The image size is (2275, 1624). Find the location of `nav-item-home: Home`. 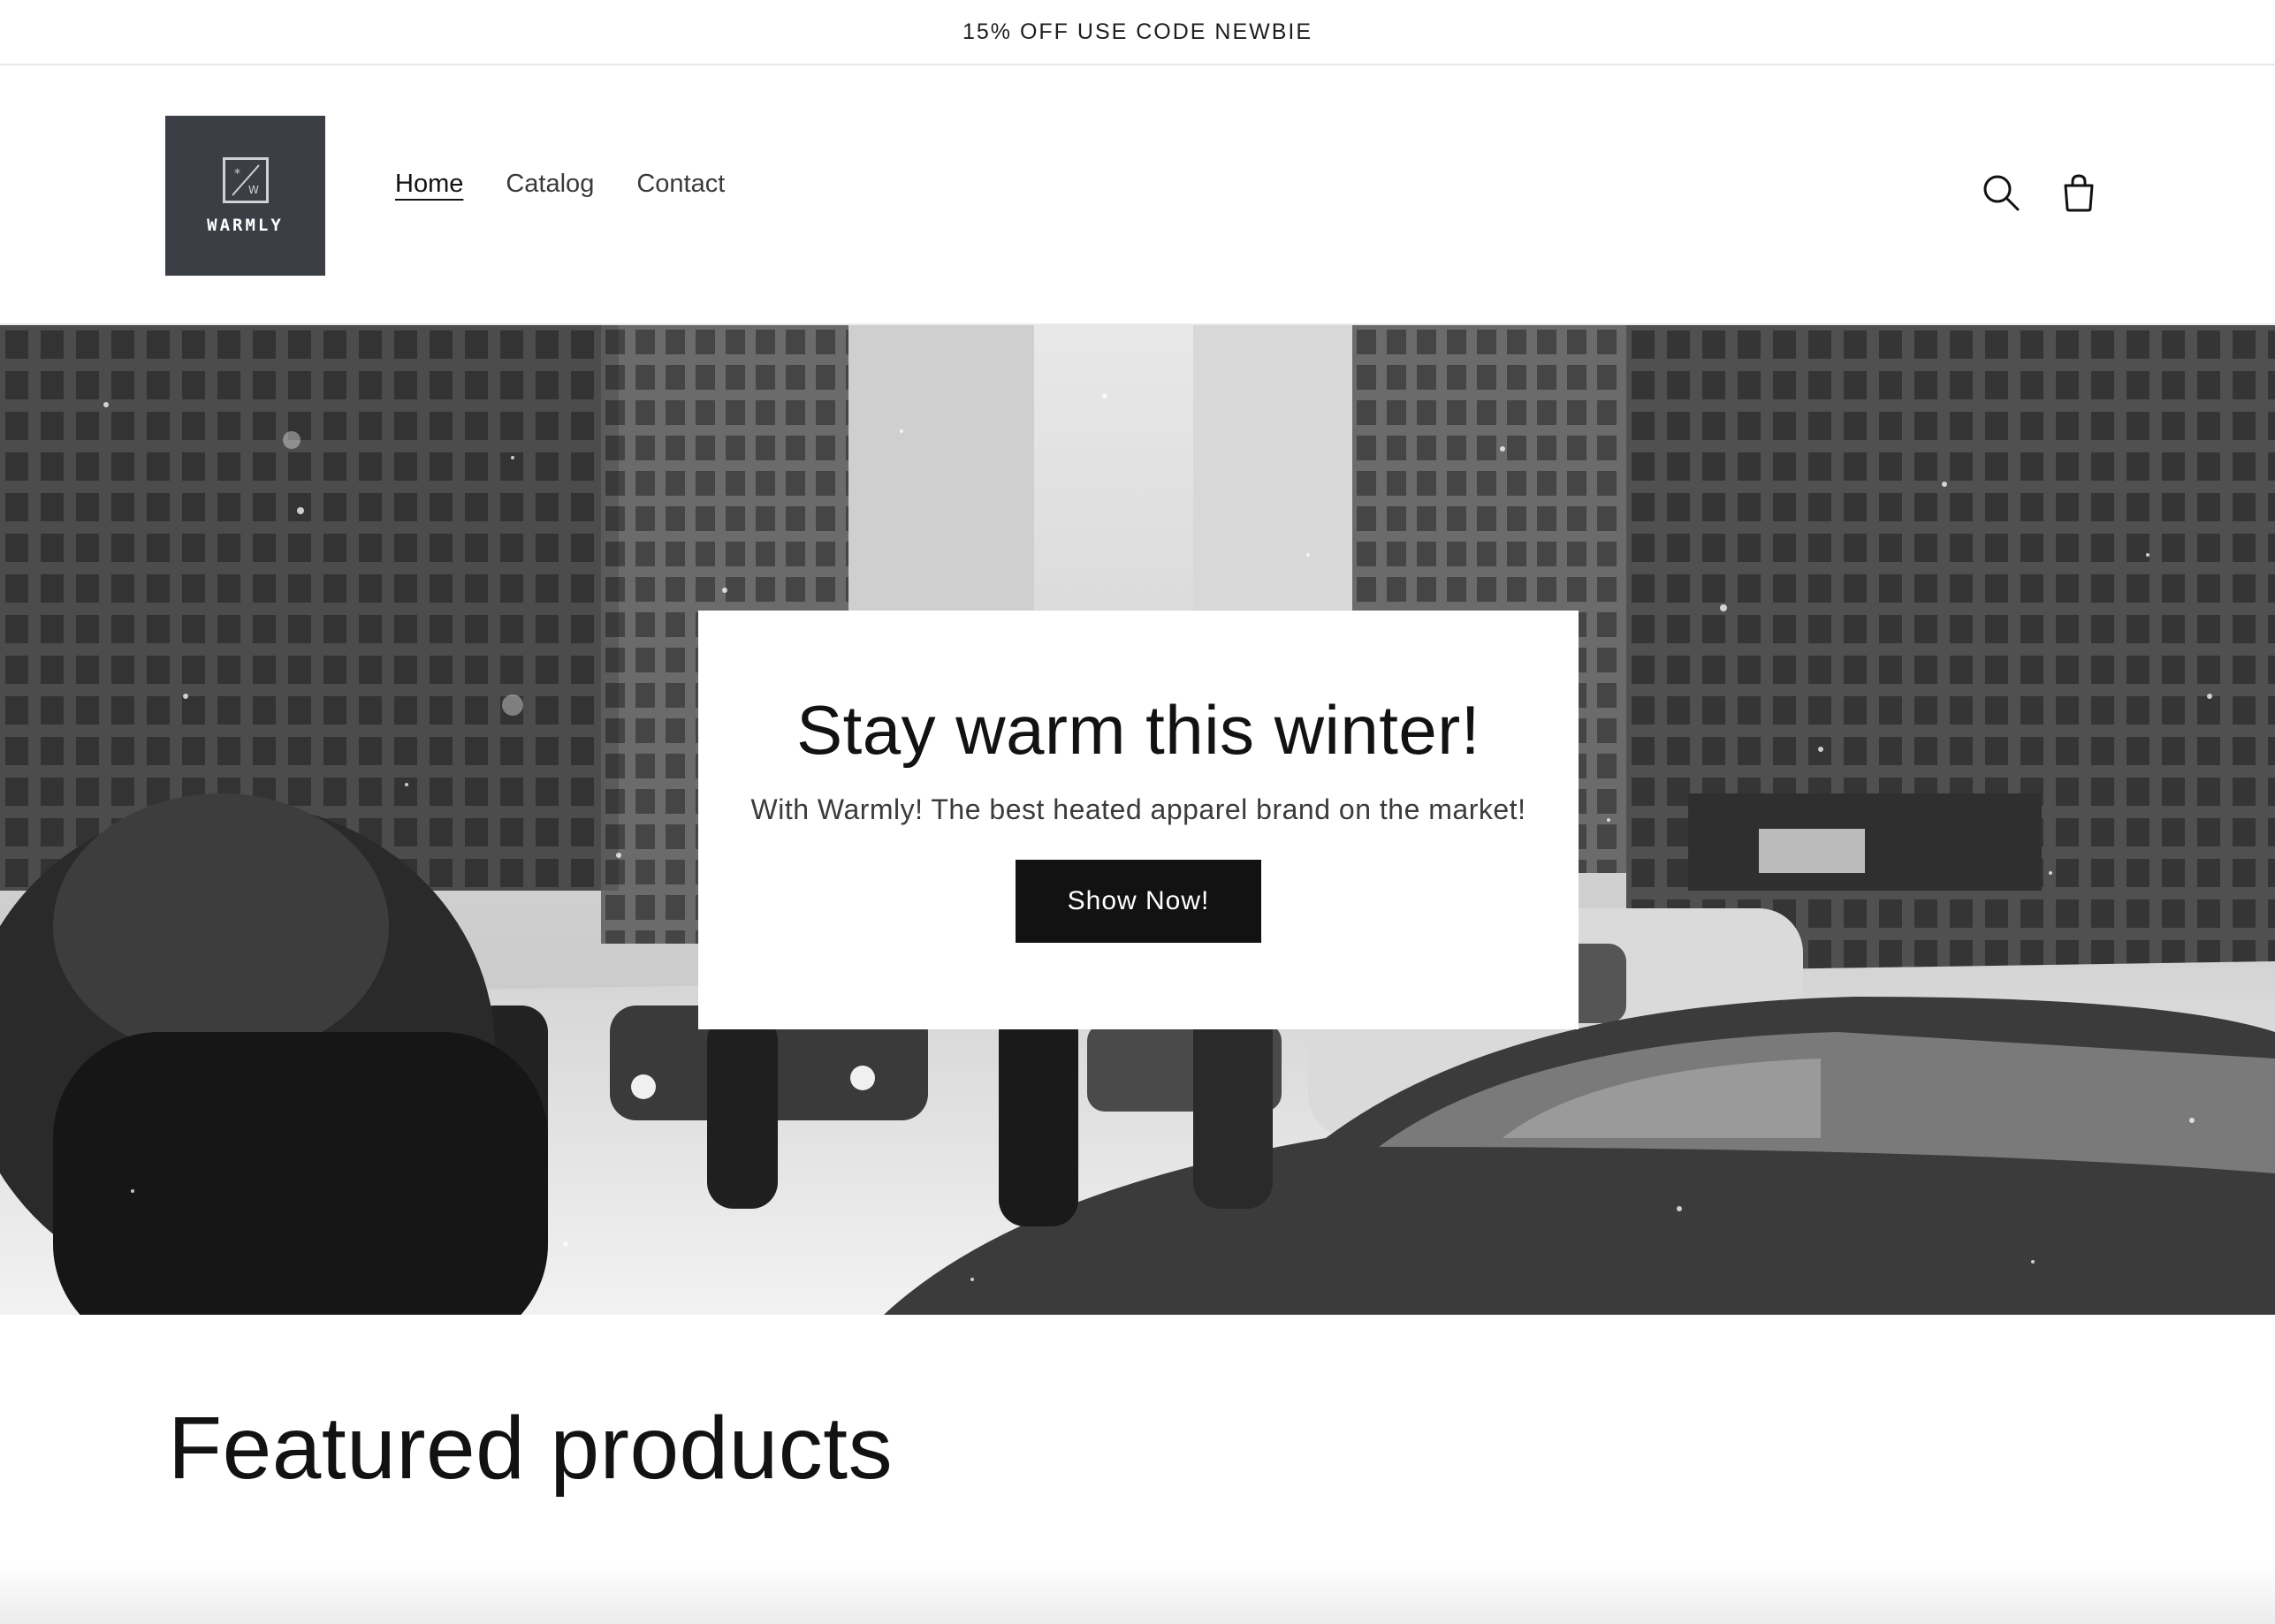

nav-item-home: Home is located at coordinates (429, 184).